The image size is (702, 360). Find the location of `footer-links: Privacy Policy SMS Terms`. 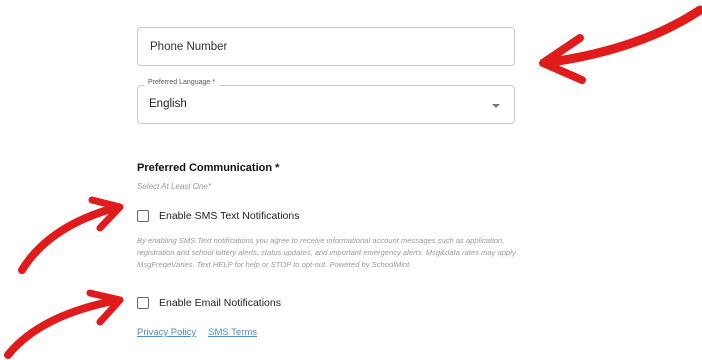

footer-links: Privacy Policy SMS Terms is located at coordinates (197, 332).